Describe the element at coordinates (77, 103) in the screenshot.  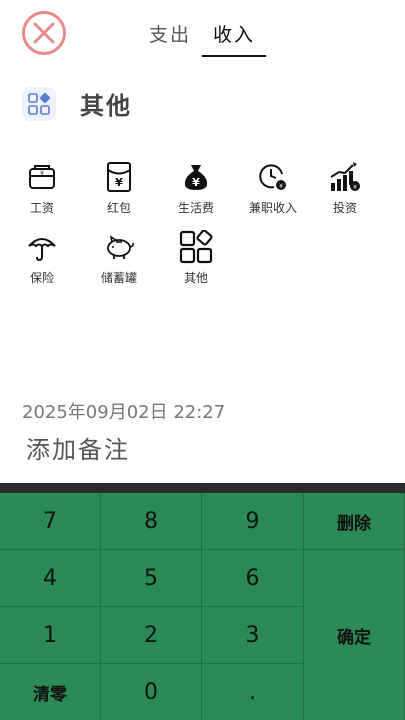
I see `selected-category: 其他` at that location.